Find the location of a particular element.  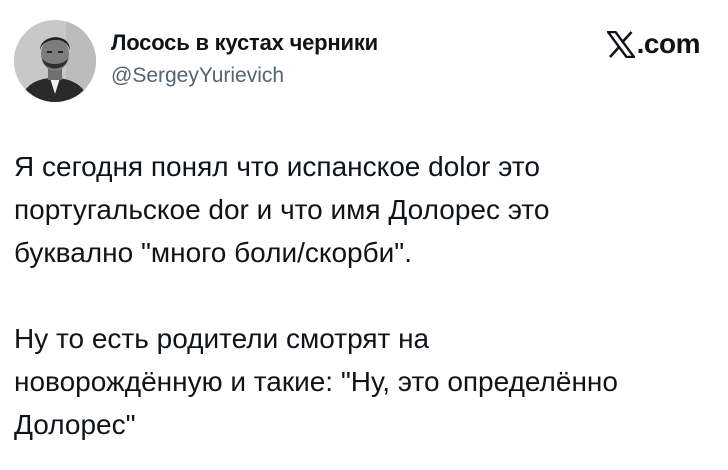

author-display-name: Лосось в кустах черники is located at coordinates (244, 43).